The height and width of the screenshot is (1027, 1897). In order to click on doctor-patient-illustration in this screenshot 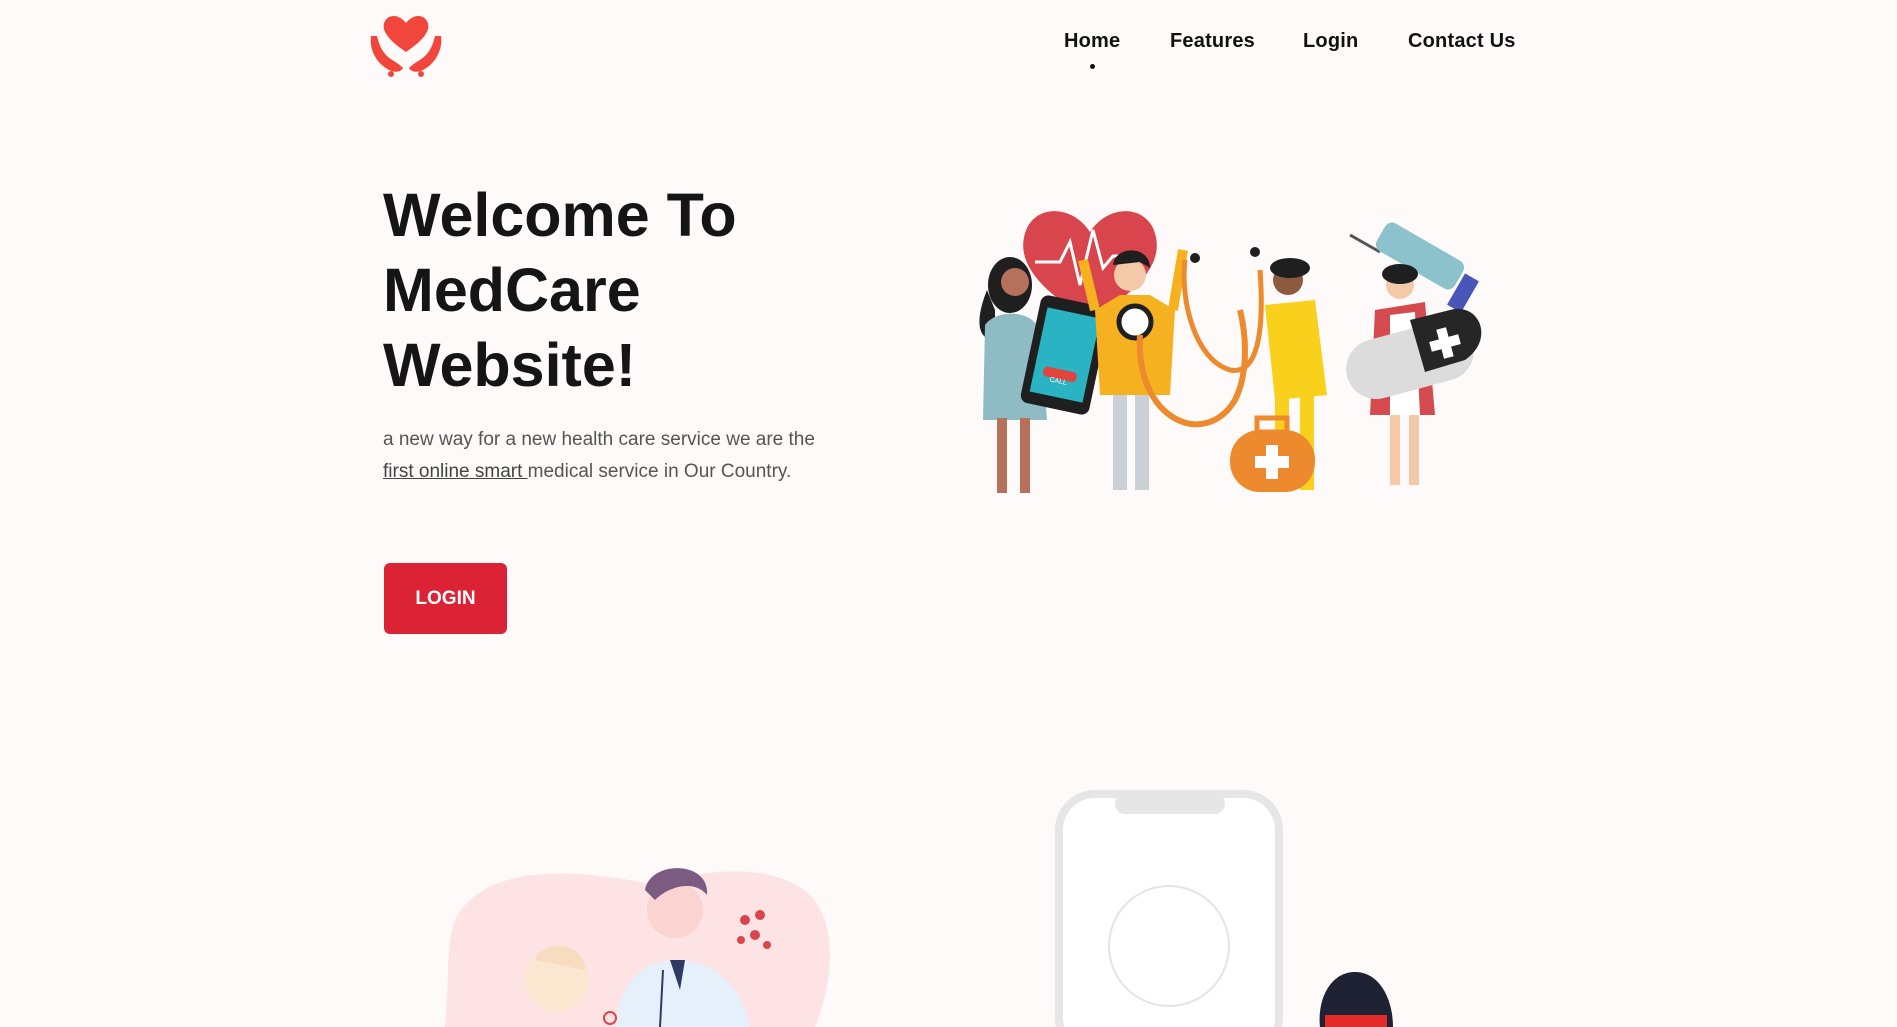, I will do `click(637, 947)`.